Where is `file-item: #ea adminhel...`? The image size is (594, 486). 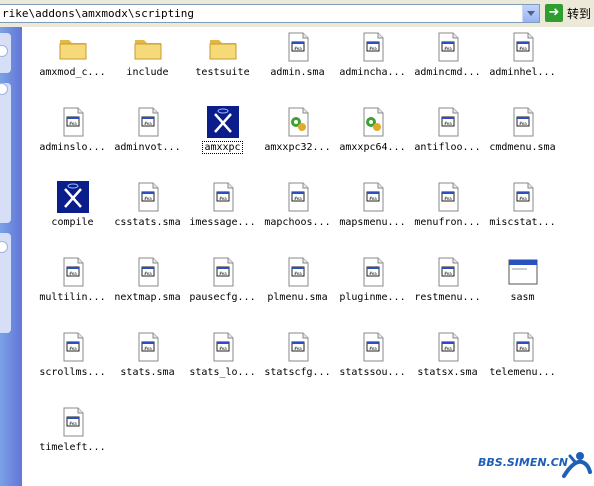
file-item: #ea adminhel... is located at coordinates (522, 64).